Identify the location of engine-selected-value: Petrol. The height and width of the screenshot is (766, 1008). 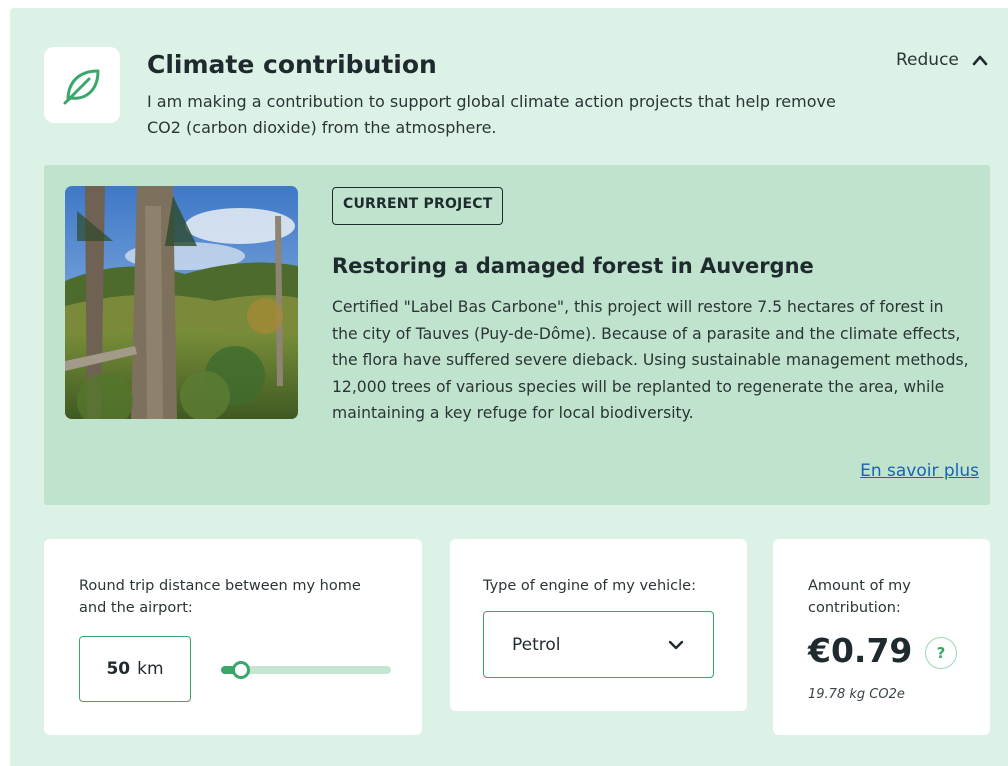
(536, 644).